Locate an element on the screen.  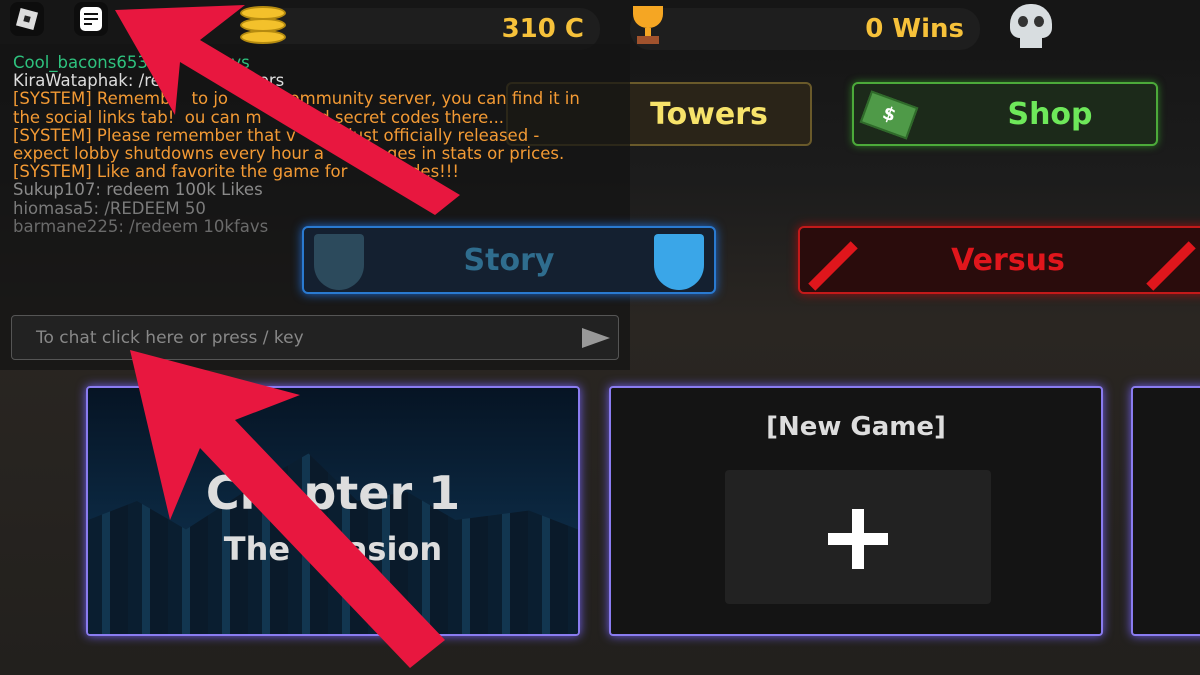
arrow-pointing-to-chat-input is located at coordinates (287, 509).